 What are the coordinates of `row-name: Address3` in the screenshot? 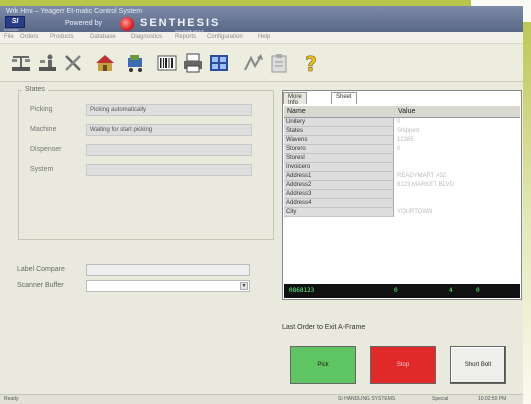 It's located at (339, 194).